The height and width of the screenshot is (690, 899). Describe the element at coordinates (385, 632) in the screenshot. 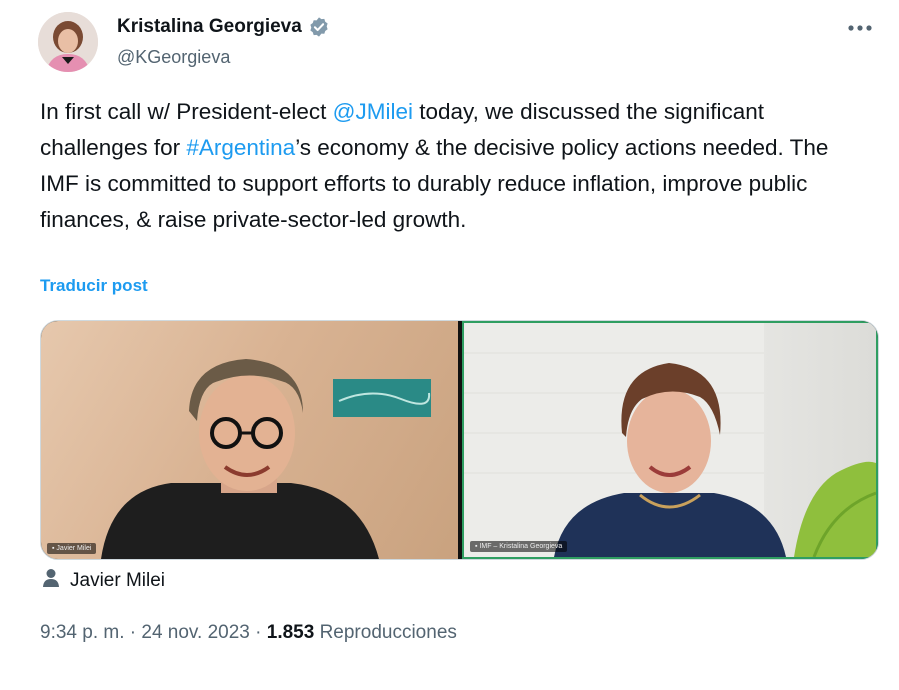

I see `views-label: Reproducciones` at that location.